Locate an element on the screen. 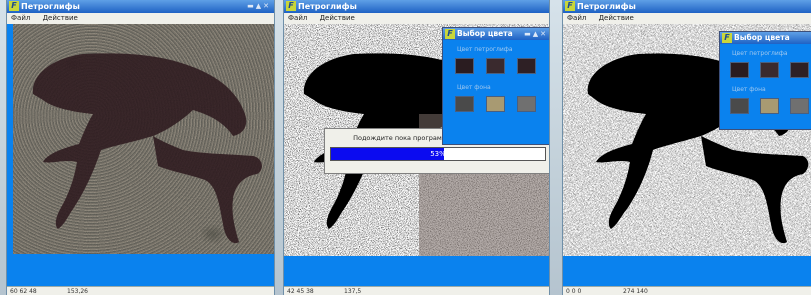 Image resolution: width=811 pixels, height=295 pixels. color-picker-titlebar: F Выбор цвета is located at coordinates (765, 38).